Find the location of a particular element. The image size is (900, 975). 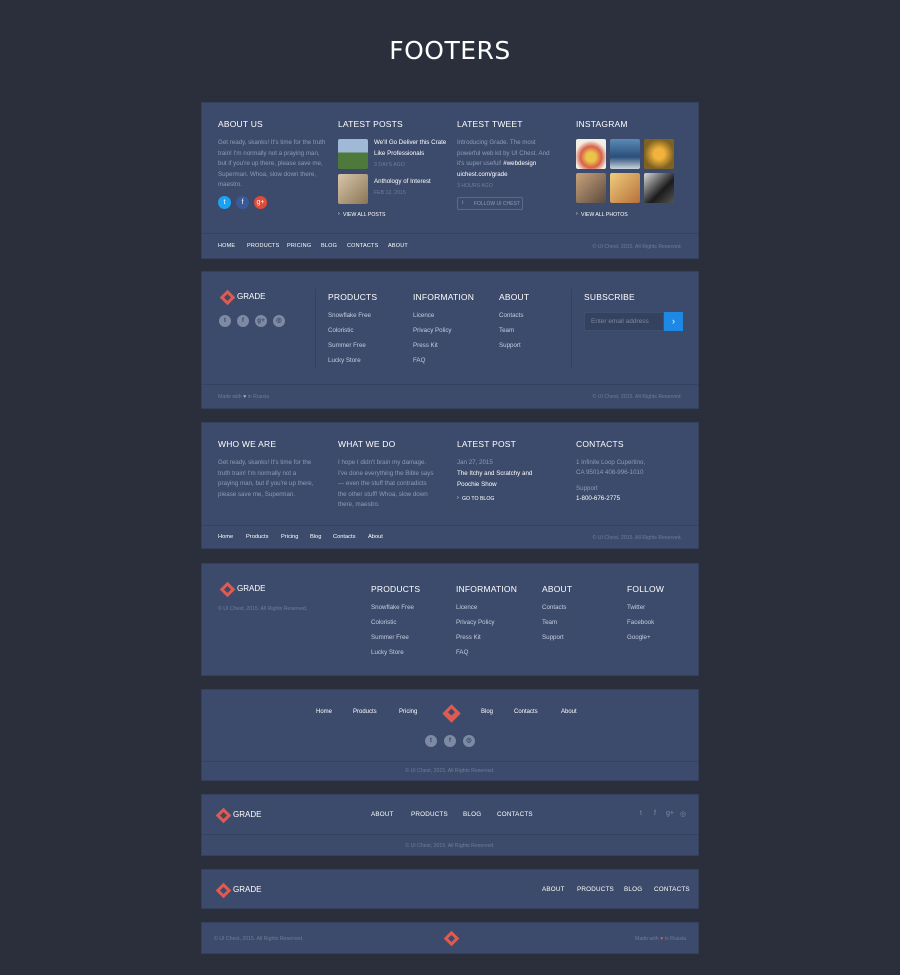

divider is located at coordinates (571, 329).